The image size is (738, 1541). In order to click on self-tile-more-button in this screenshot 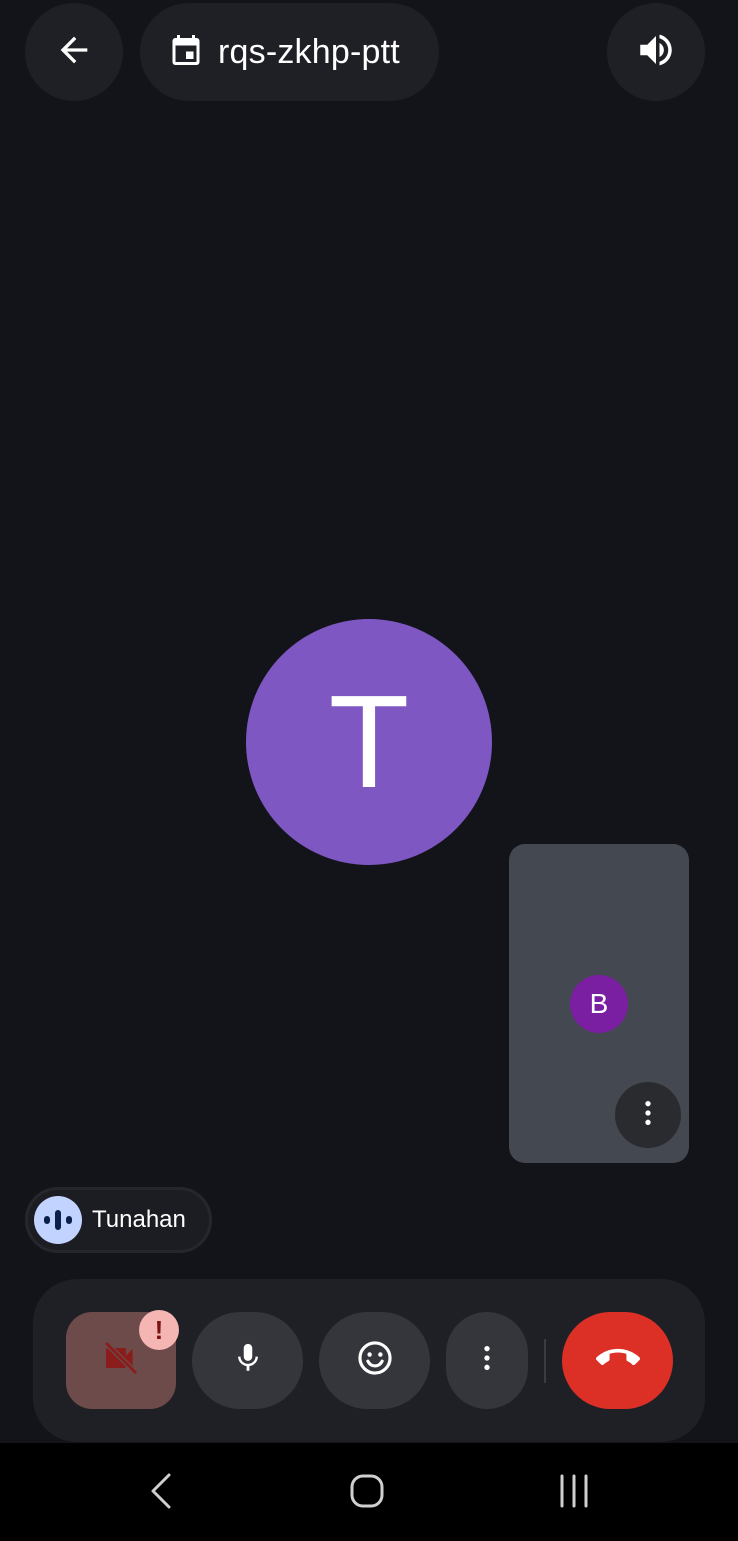, I will do `click(648, 1115)`.